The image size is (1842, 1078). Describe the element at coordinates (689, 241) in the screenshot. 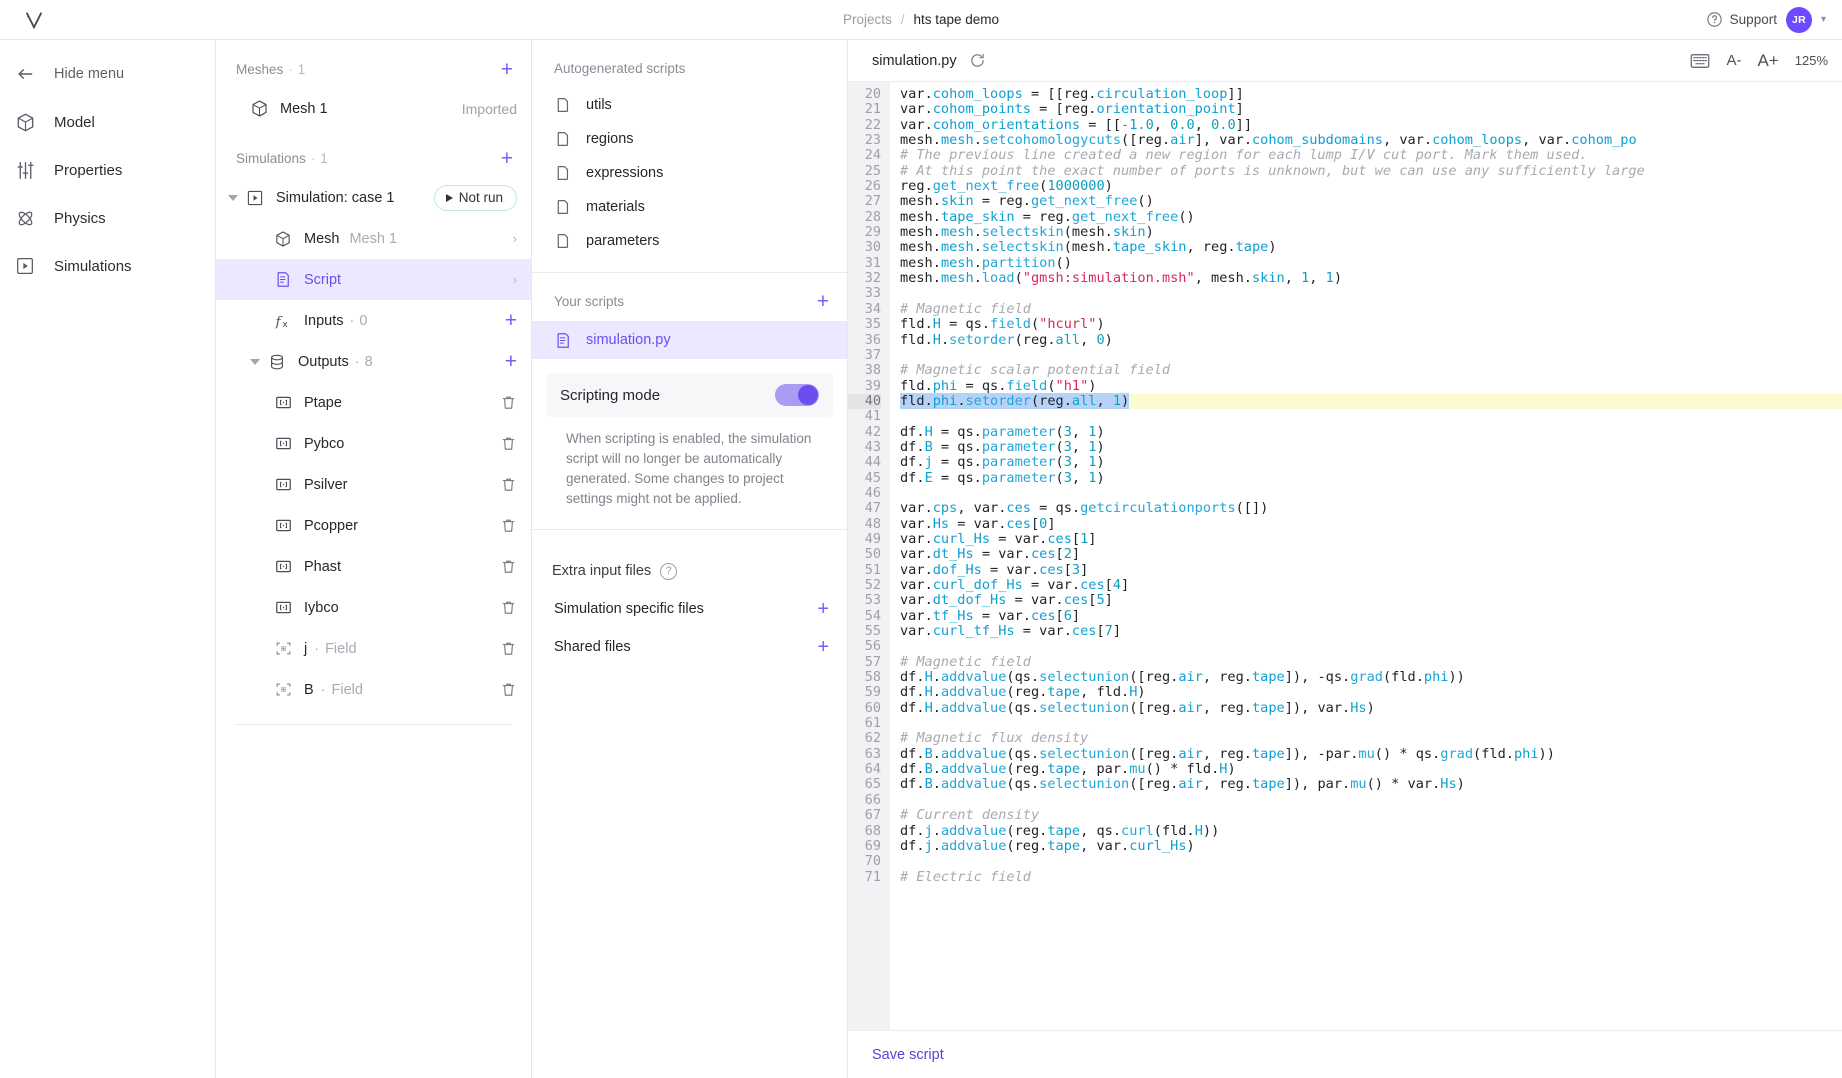

I see `script-item-parameters: parameters` at that location.